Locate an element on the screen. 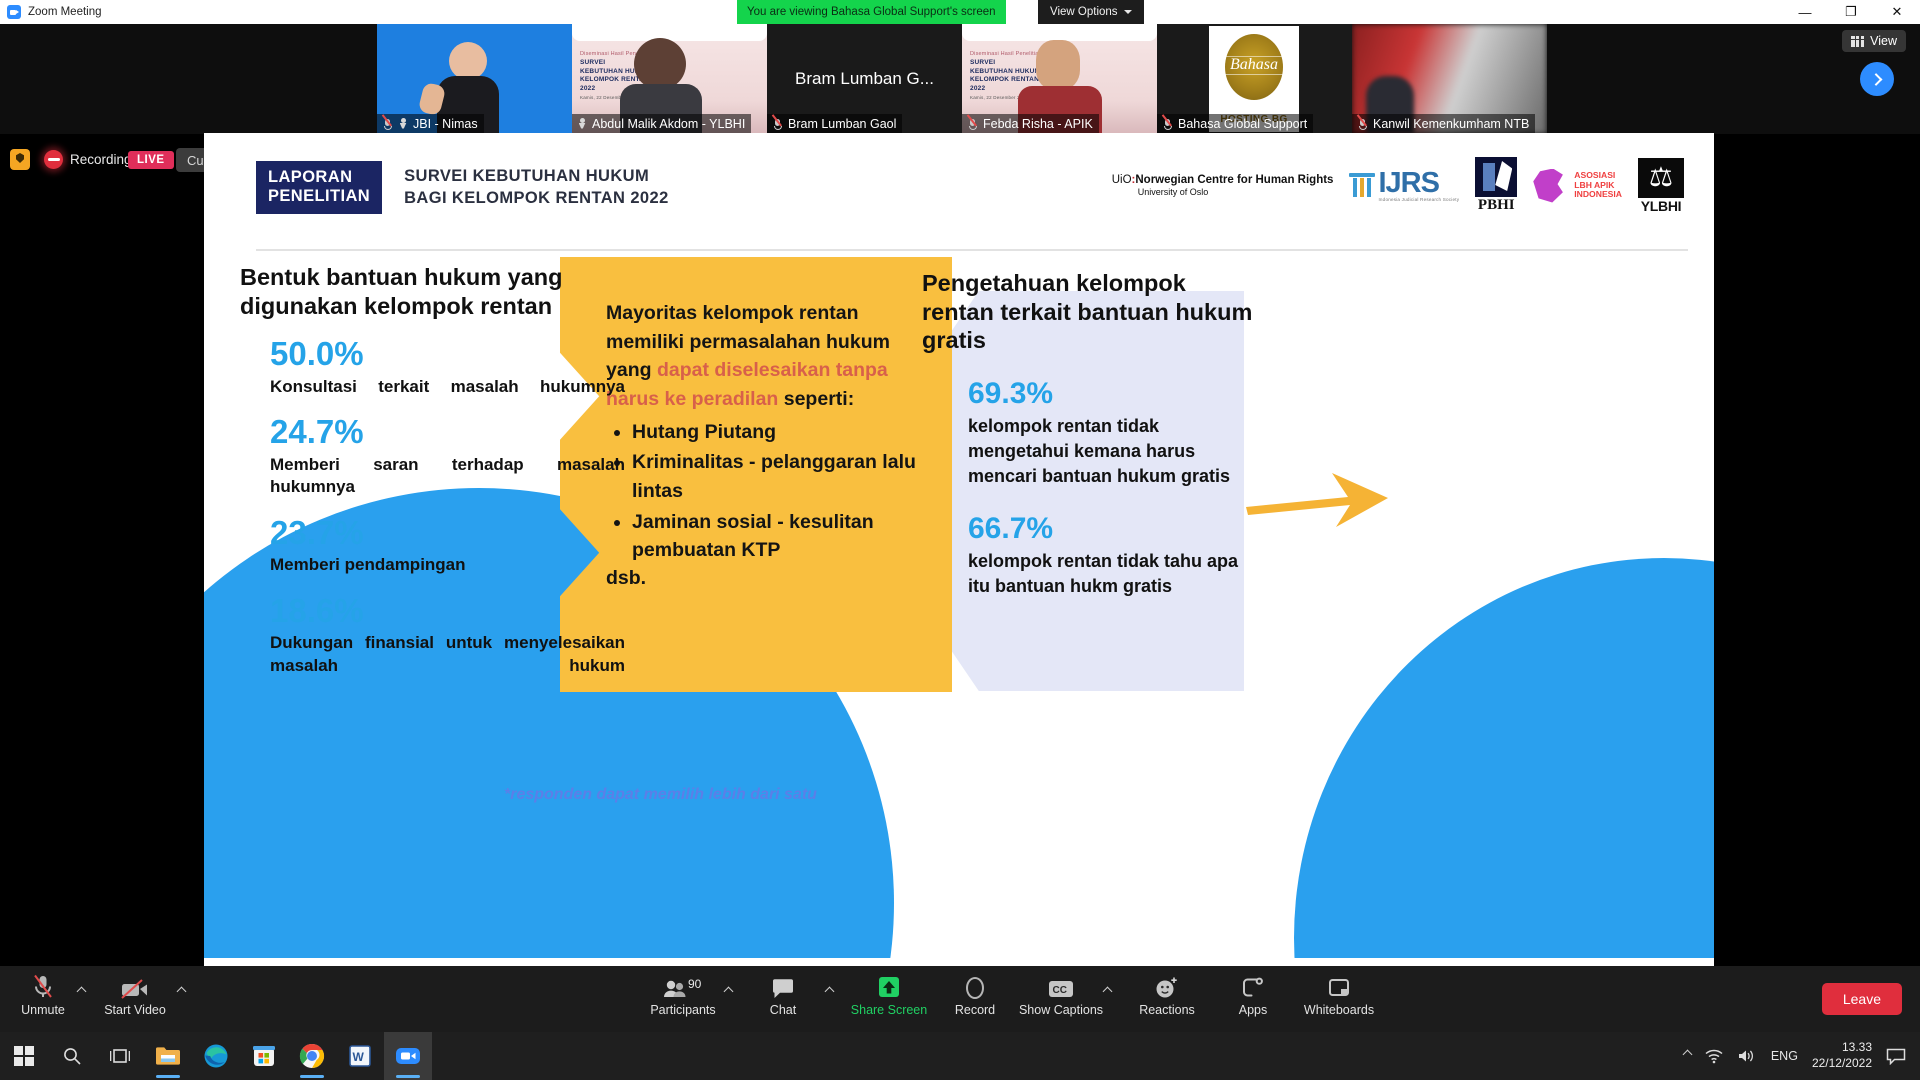 Image resolution: width=1920 pixels, height=1080 pixels. volume-icon is located at coordinates (1747, 1056).